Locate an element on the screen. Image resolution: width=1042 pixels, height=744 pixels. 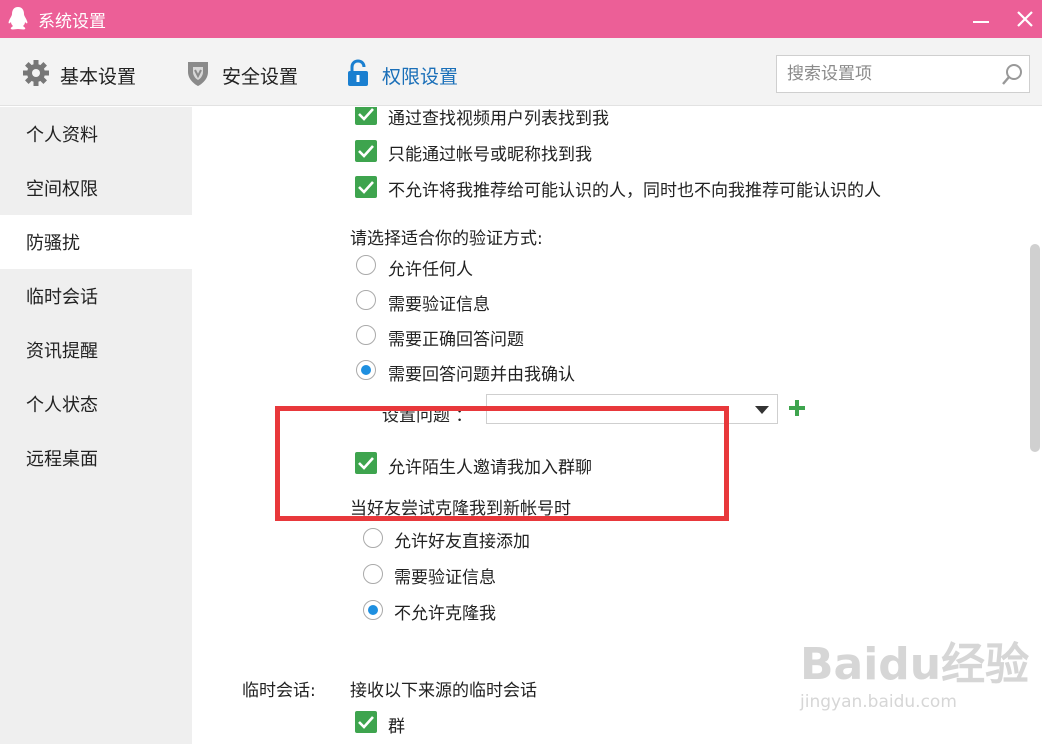
tab-permission-settings: 权限设置 is located at coordinates (407, 72).